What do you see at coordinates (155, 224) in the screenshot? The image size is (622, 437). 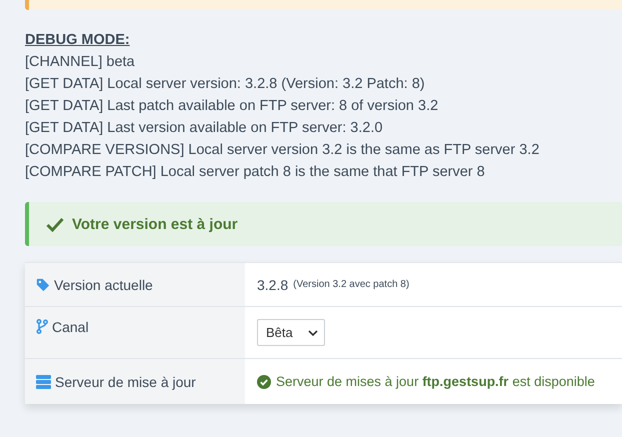 I see `alert-text: Votre version est à jour` at bounding box center [155, 224].